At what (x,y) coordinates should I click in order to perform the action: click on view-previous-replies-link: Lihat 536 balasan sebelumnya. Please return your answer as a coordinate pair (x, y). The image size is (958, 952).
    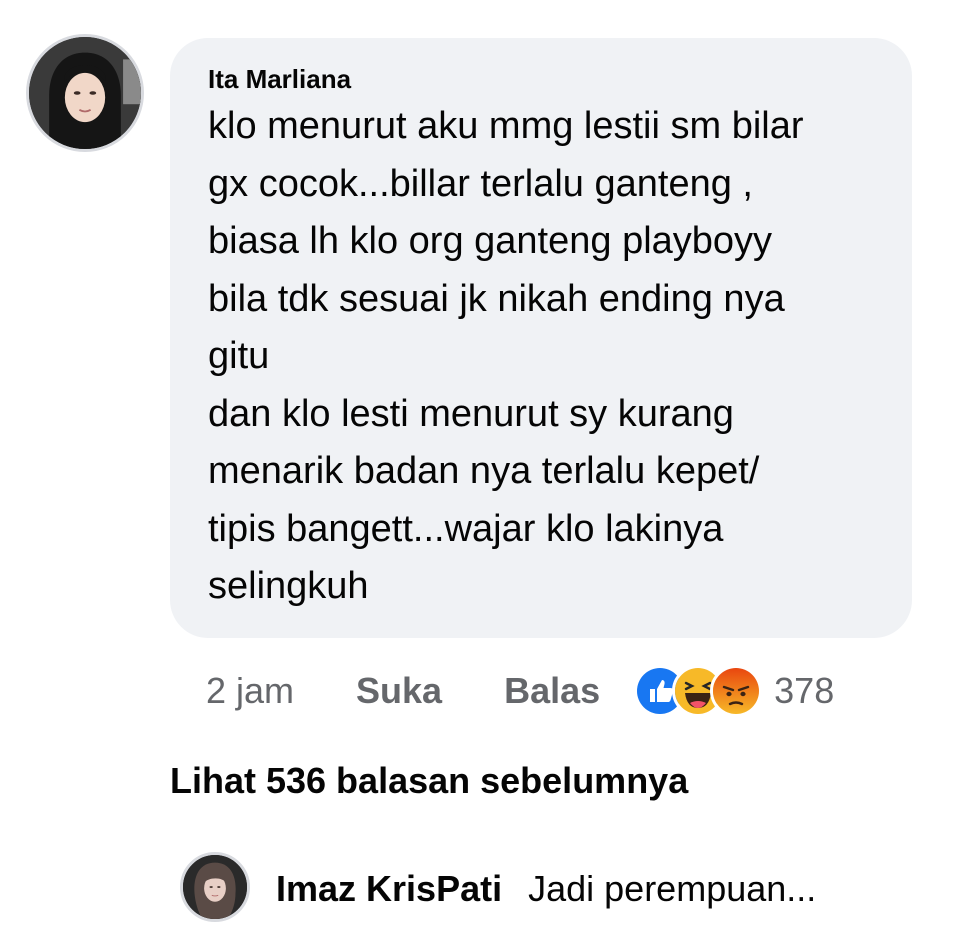
    Looking at the image, I should click on (429, 781).